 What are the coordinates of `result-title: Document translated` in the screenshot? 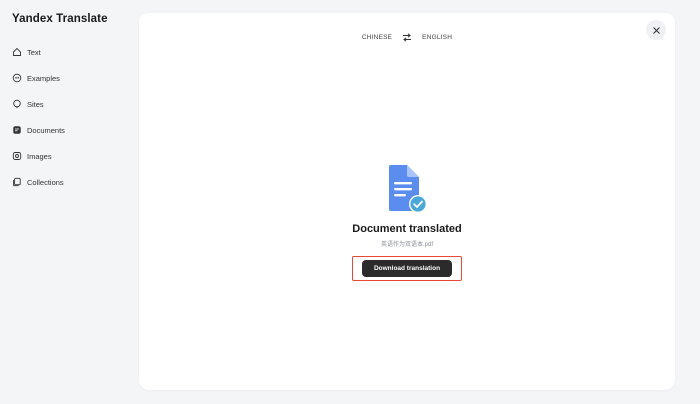 It's located at (407, 229).